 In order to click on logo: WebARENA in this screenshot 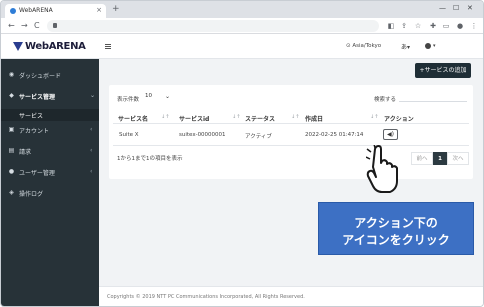, I will do `click(55, 46)`.